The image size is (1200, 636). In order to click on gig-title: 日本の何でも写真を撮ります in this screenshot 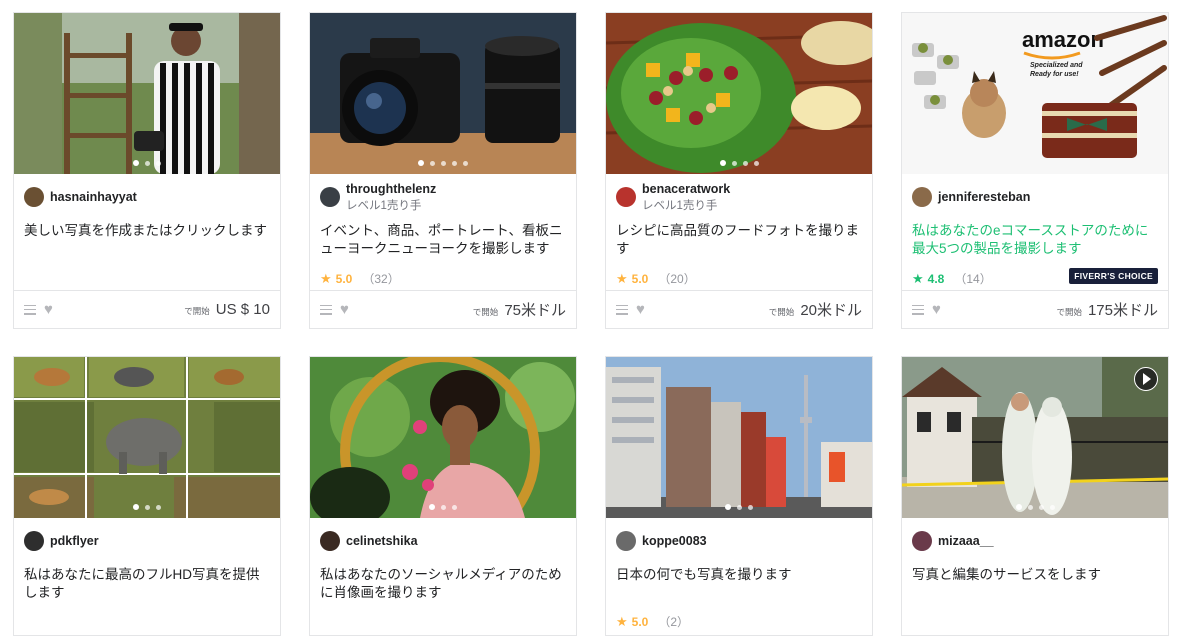, I will do `click(739, 586)`.